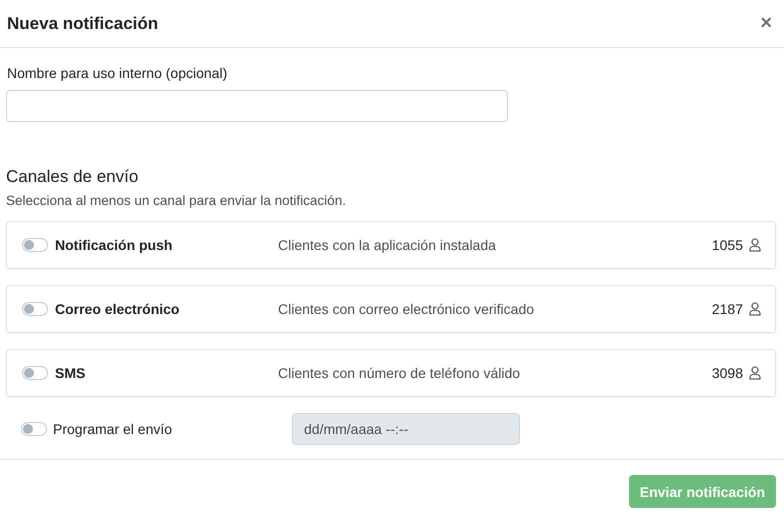 The image size is (784, 524). What do you see at coordinates (113, 245) in the screenshot?
I see `channel-name: Notificación push` at bounding box center [113, 245].